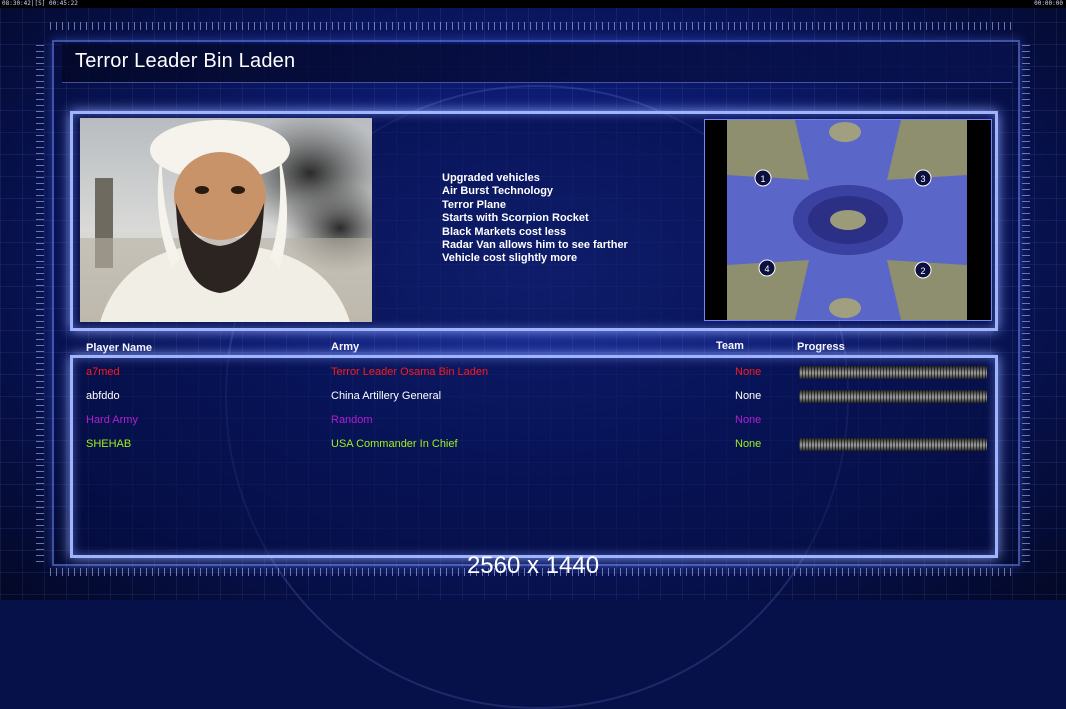  Describe the element at coordinates (40, 3) in the screenshot. I see `left-clock: 08:30:42|[S] 00:45:22` at that location.